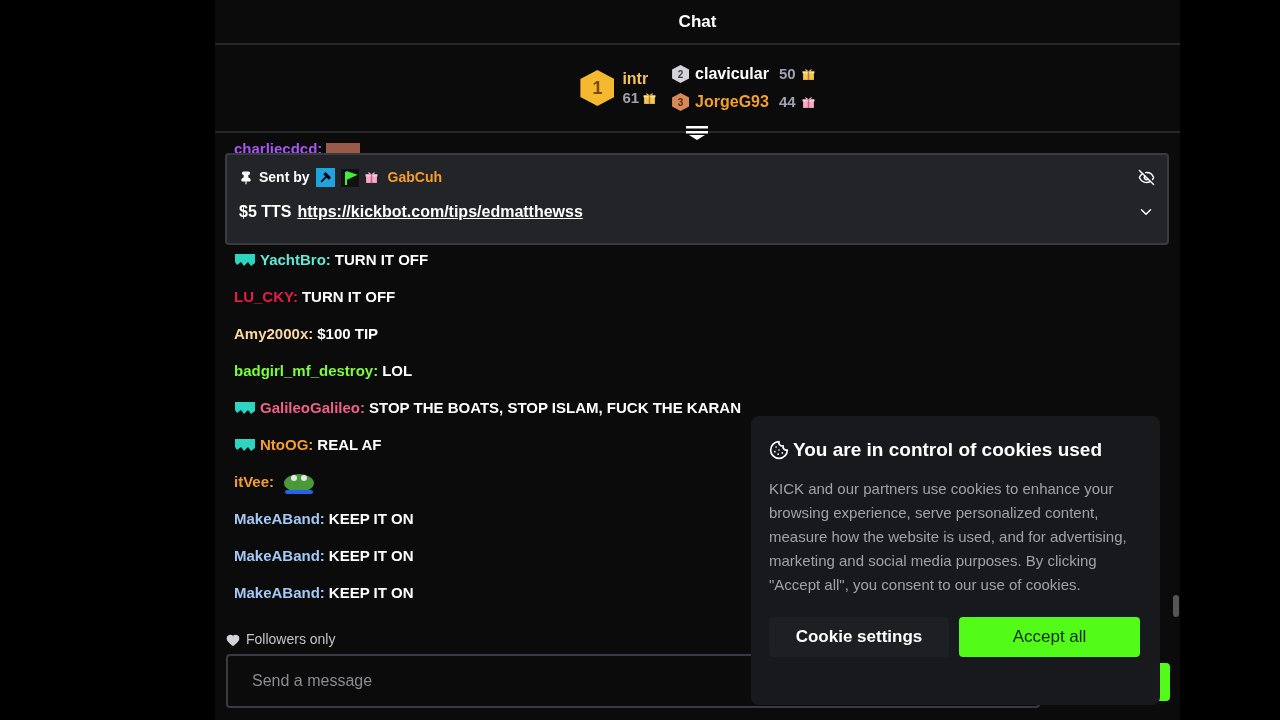  I want to click on message-text: REAL AF, so click(349, 444).